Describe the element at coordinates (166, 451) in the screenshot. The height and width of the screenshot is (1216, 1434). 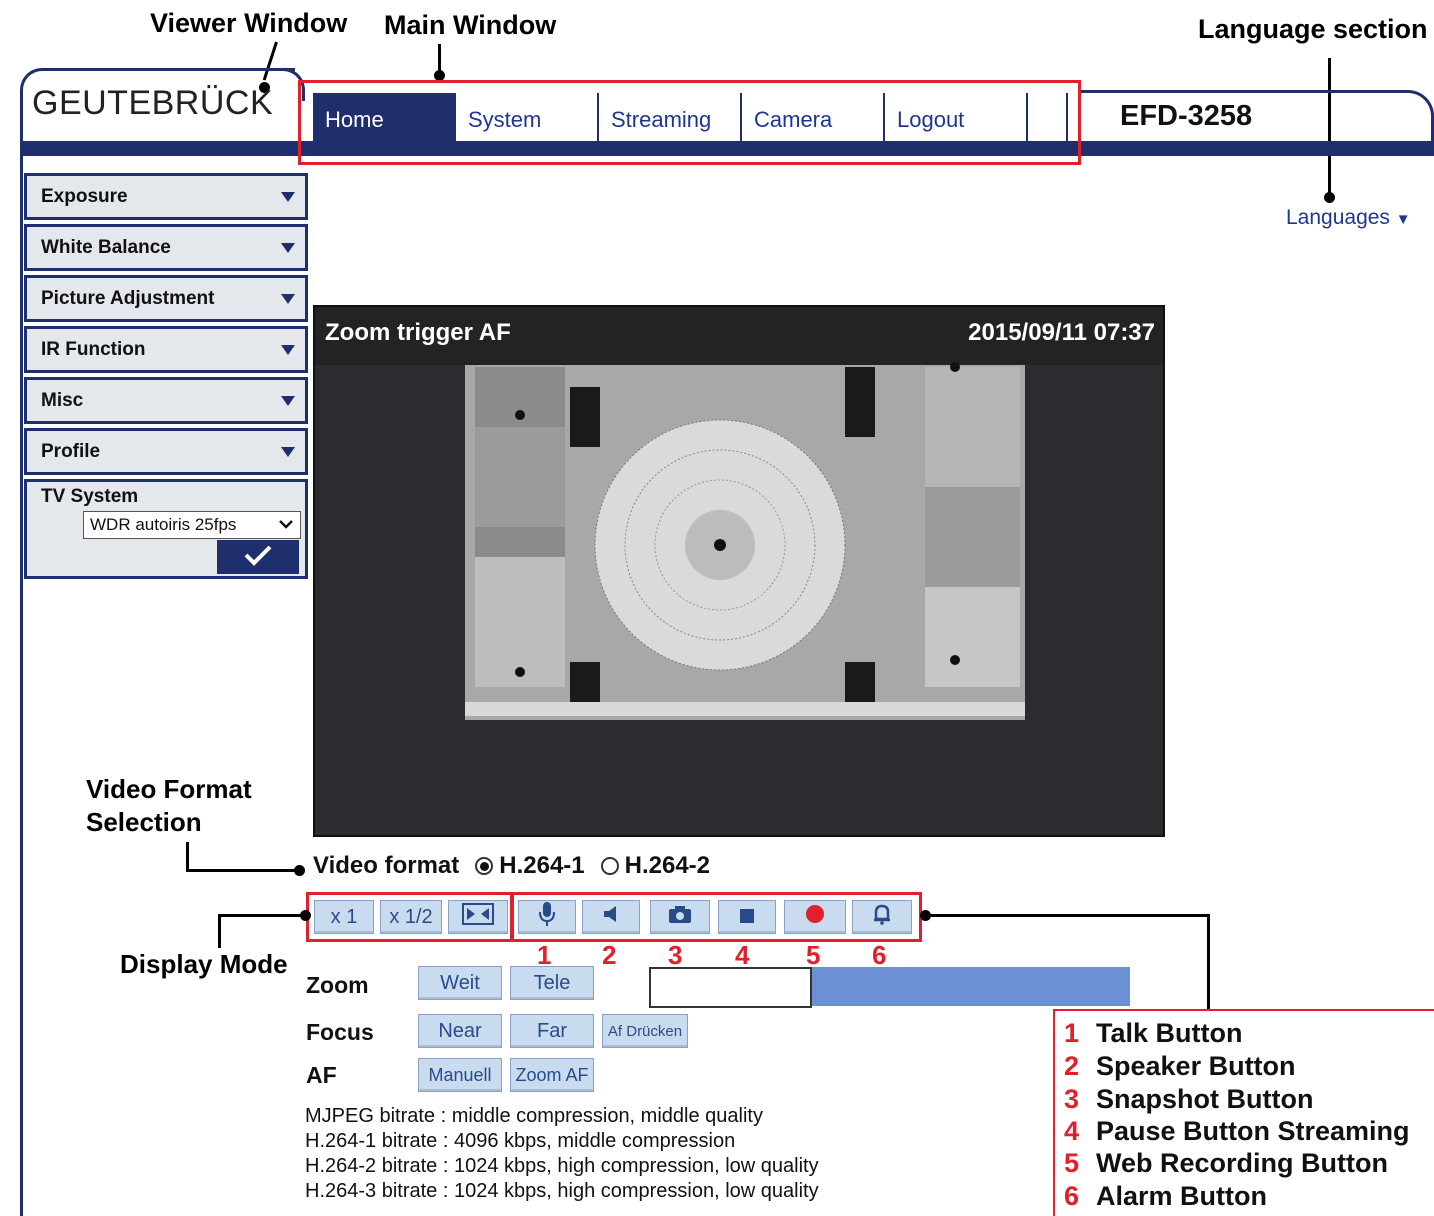
I see `sidebar-item-profile: Profile` at that location.